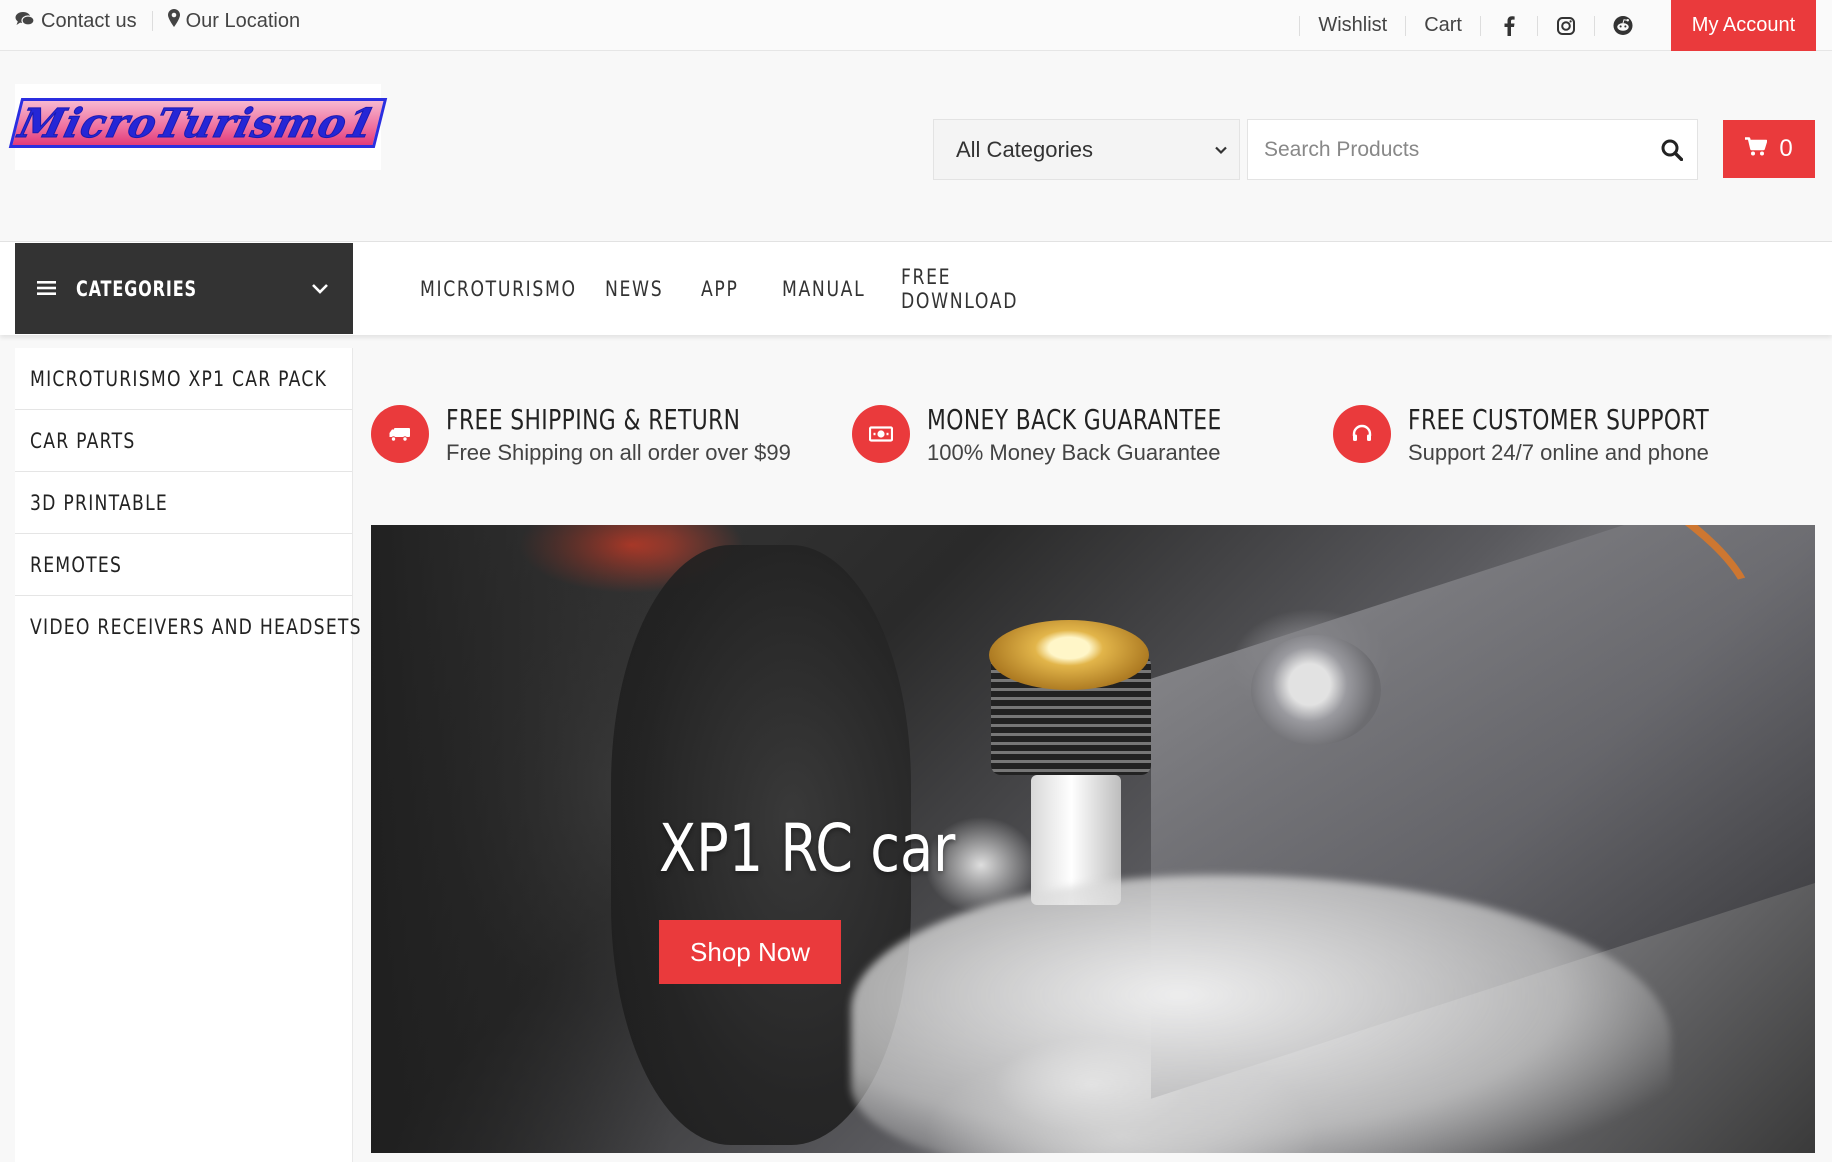 The height and width of the screenshot is (1162, 1832). What do you see at coordinates (196, 627) in the screenshot?
I see `sidebar-item-label: VIDEO RECEIVERS AND HEADSETS` at bounding box center [196, 627].